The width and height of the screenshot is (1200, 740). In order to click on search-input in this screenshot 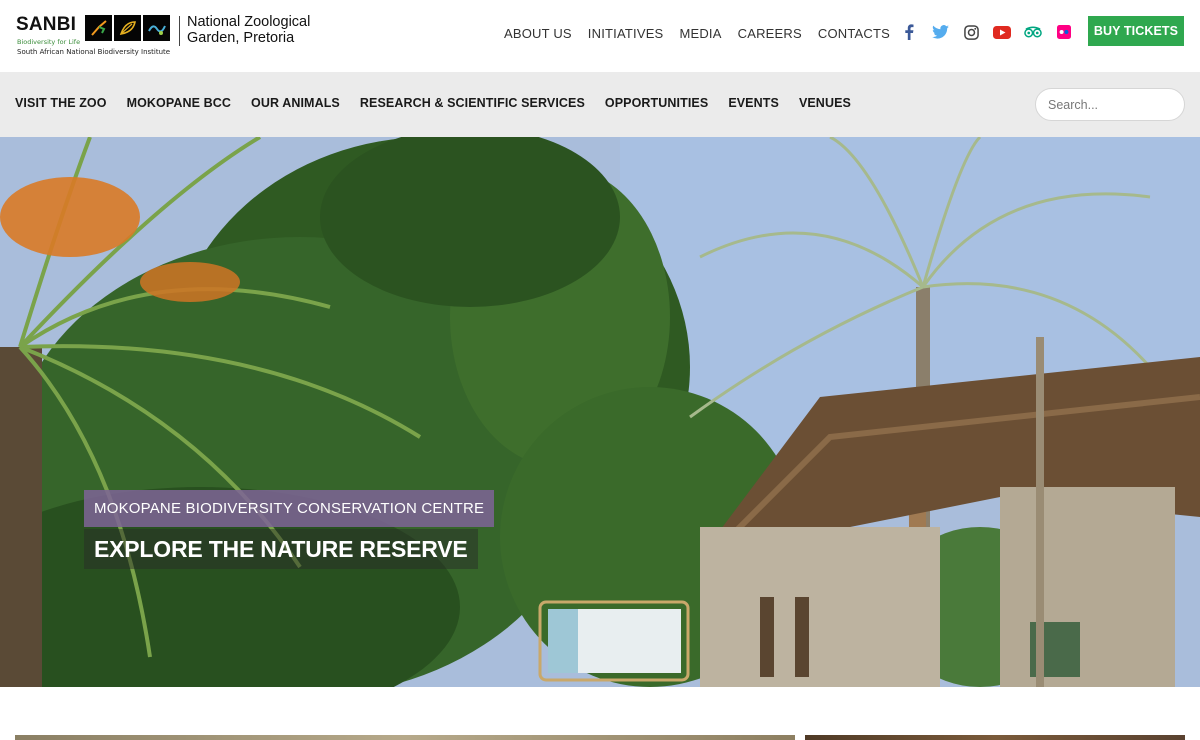, I will do `click(1110, 104)`.